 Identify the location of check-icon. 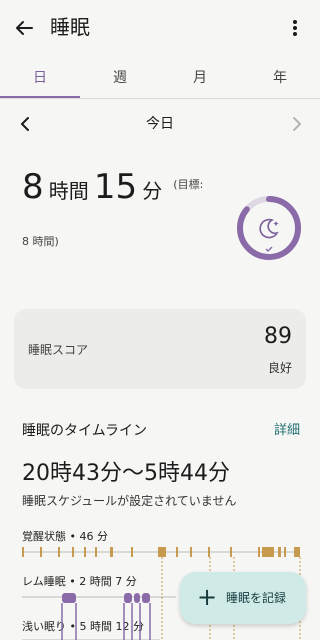
(269, 249).